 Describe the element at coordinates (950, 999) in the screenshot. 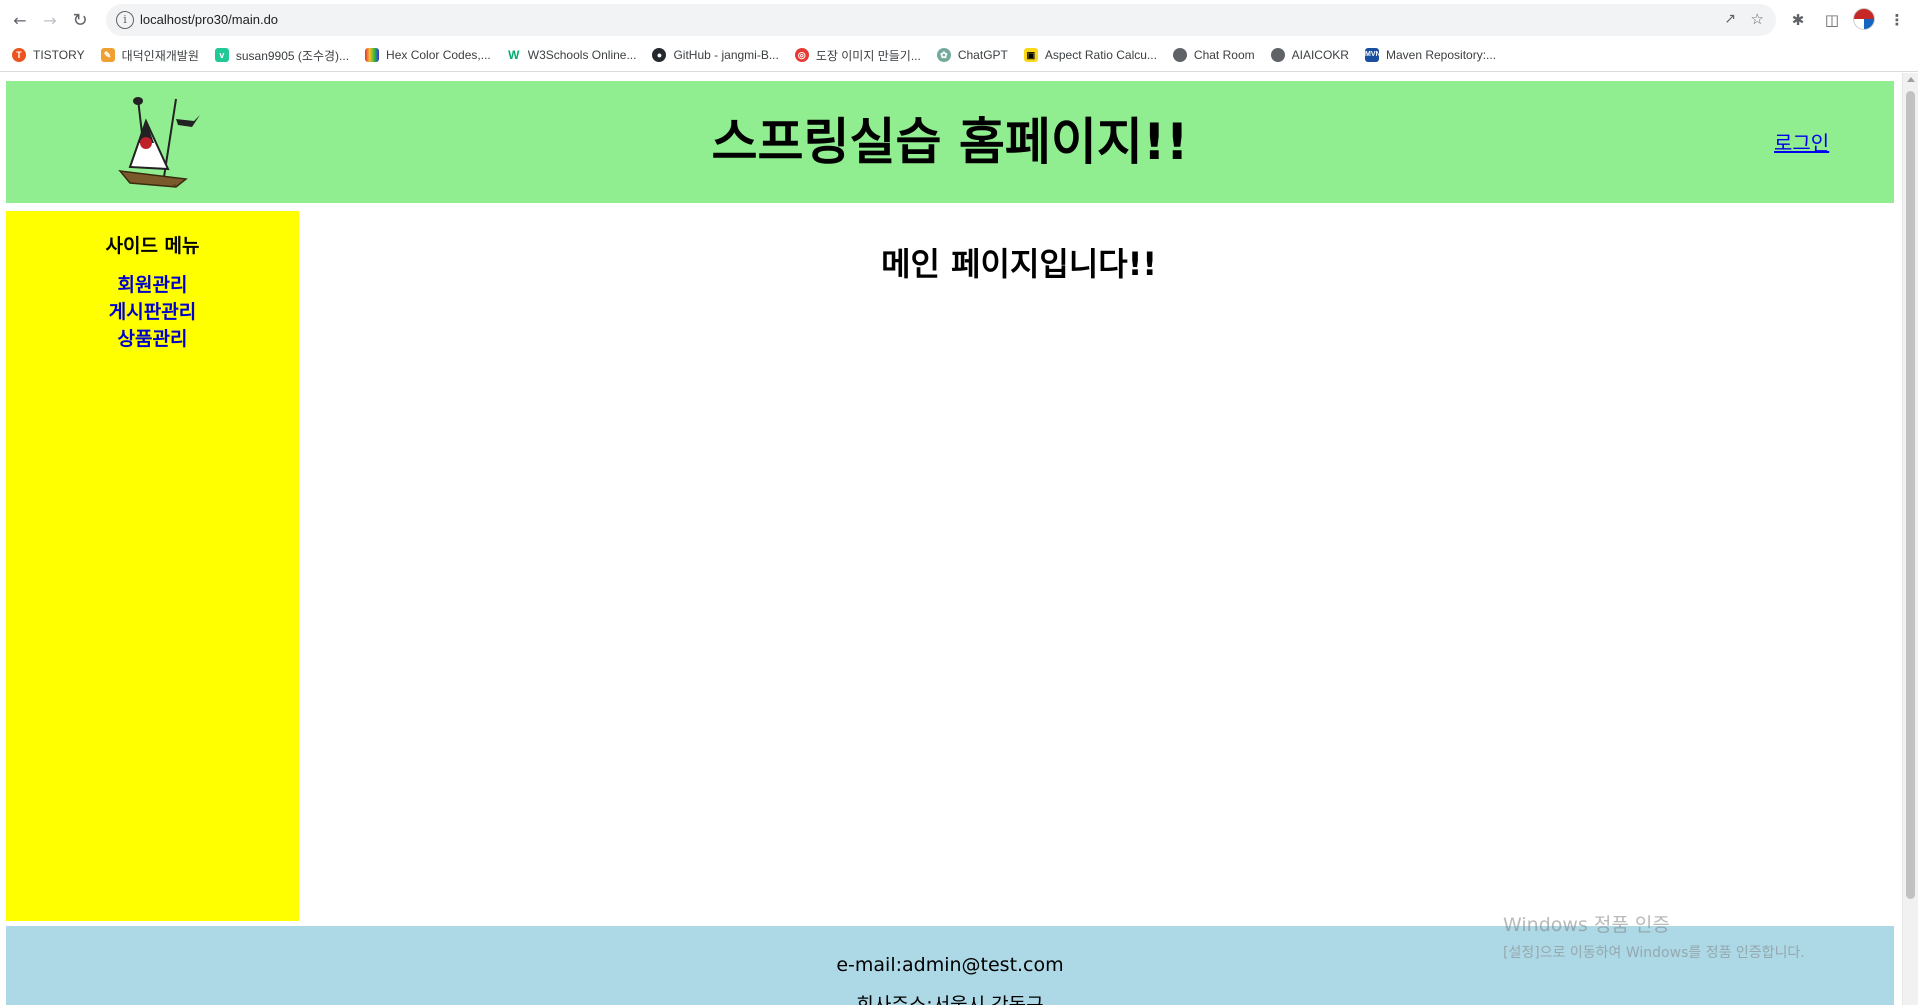

I see `footer-address: 회사주소:서울시 강동구` at that location.